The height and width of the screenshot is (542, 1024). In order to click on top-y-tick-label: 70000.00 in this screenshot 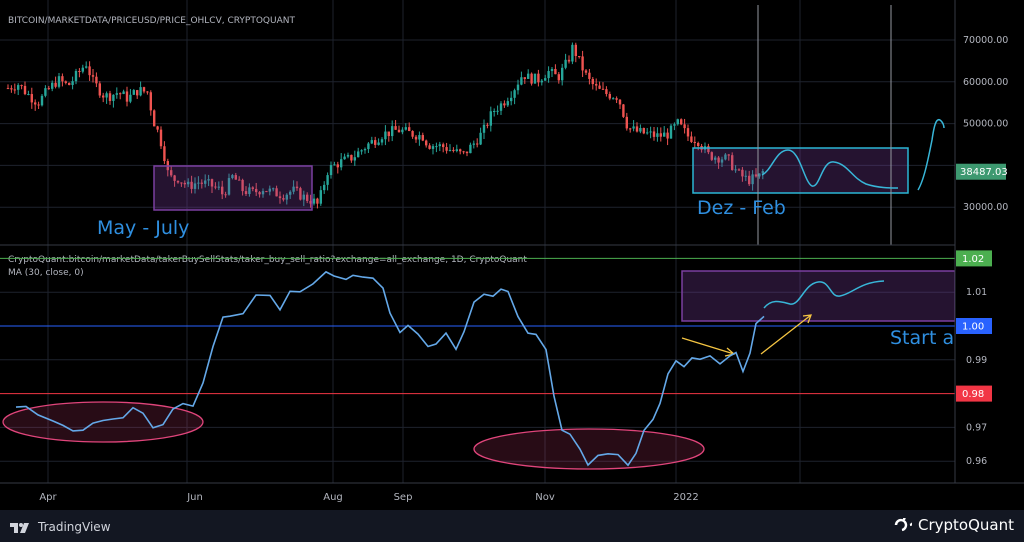, I will do `click(985, 40)`.